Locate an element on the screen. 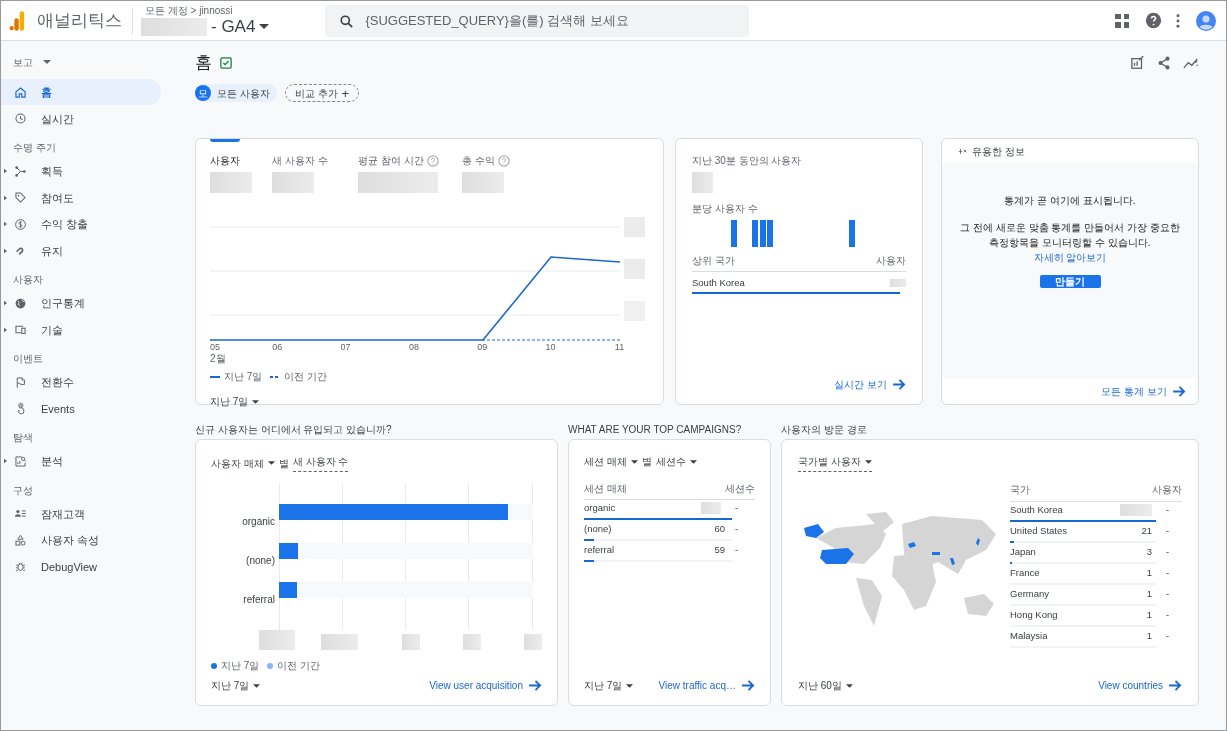  table-cell-text: Germany is located at coordinates (1030, 593).